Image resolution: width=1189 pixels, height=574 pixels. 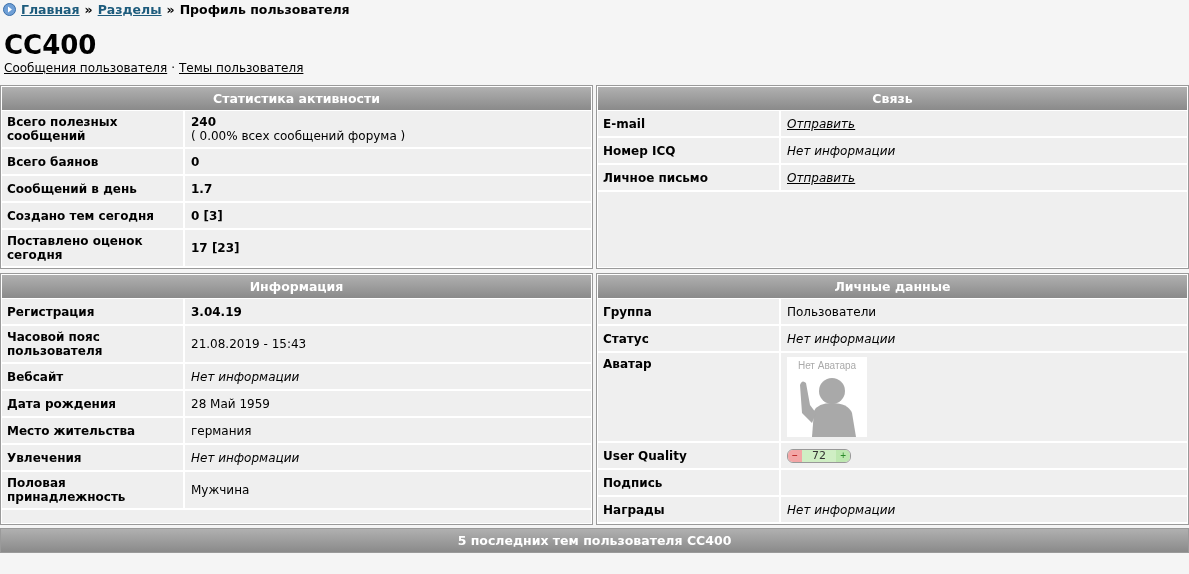 What do you see at coordinates (689, 177) in the screenshot?
I see `field-label: Личное письмо` at bounding box center [689, 177].